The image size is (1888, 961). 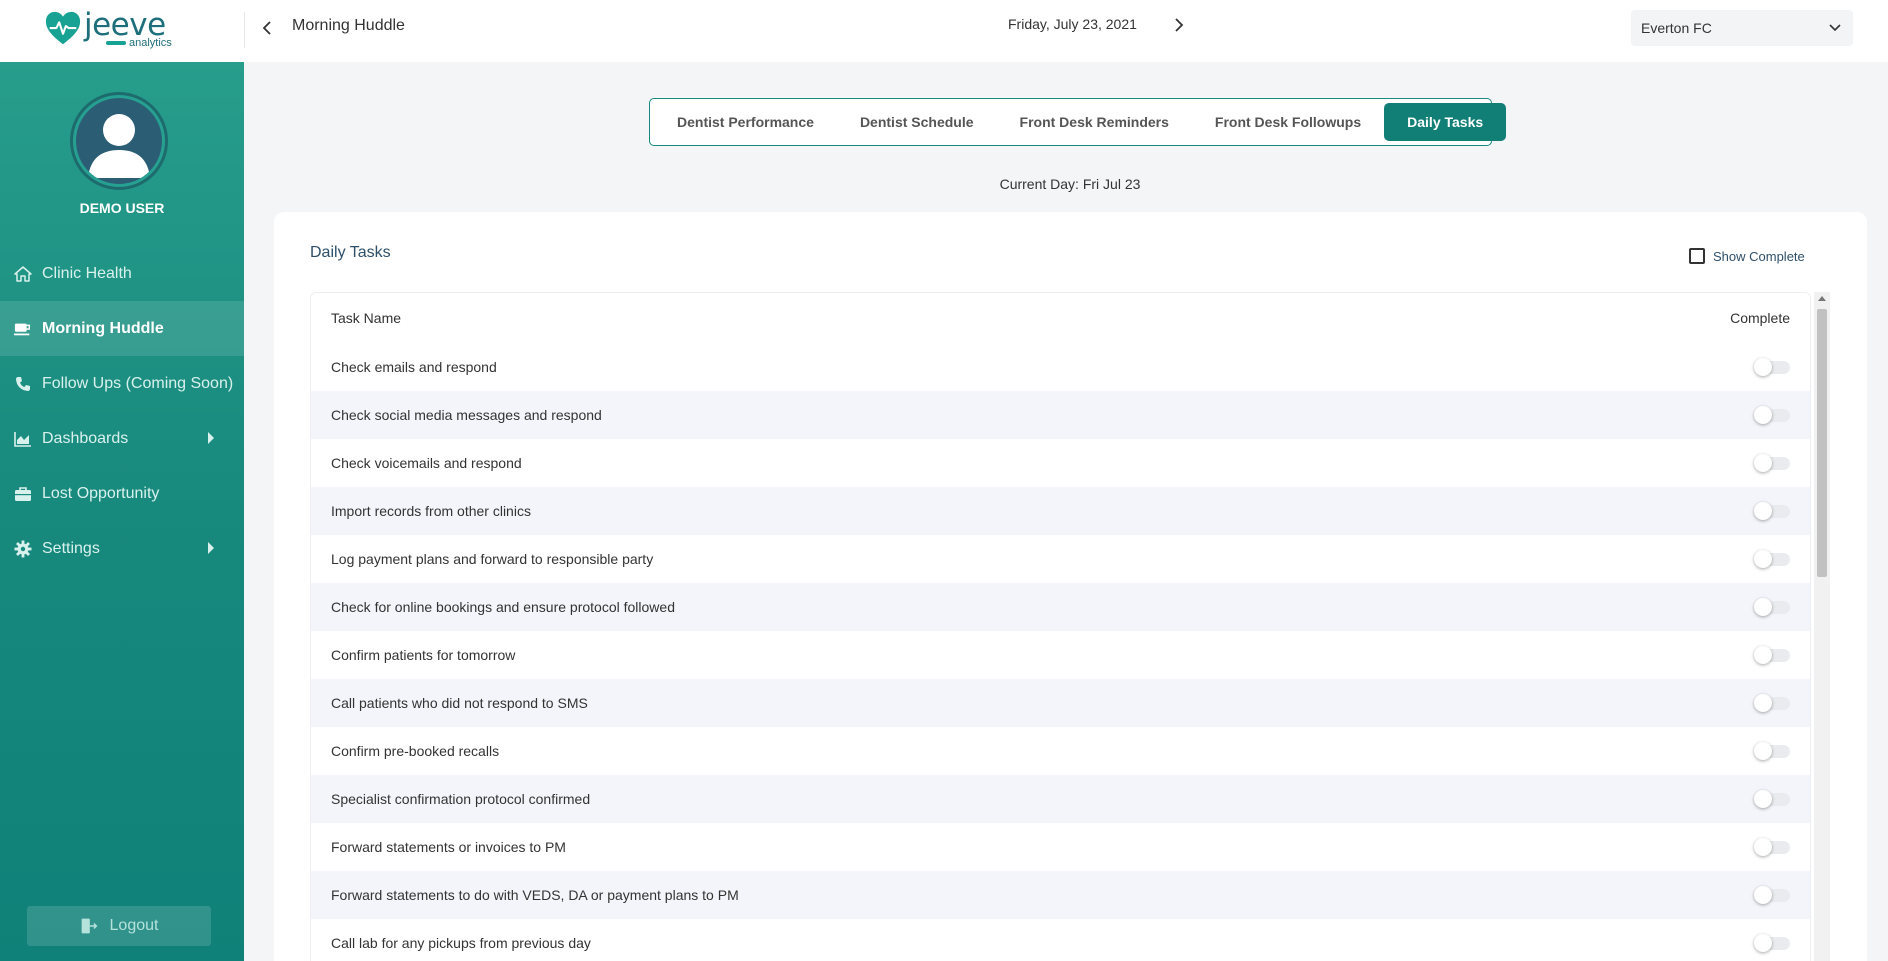 I want to click on logout-button: Logout, so click(x=119, y=926).